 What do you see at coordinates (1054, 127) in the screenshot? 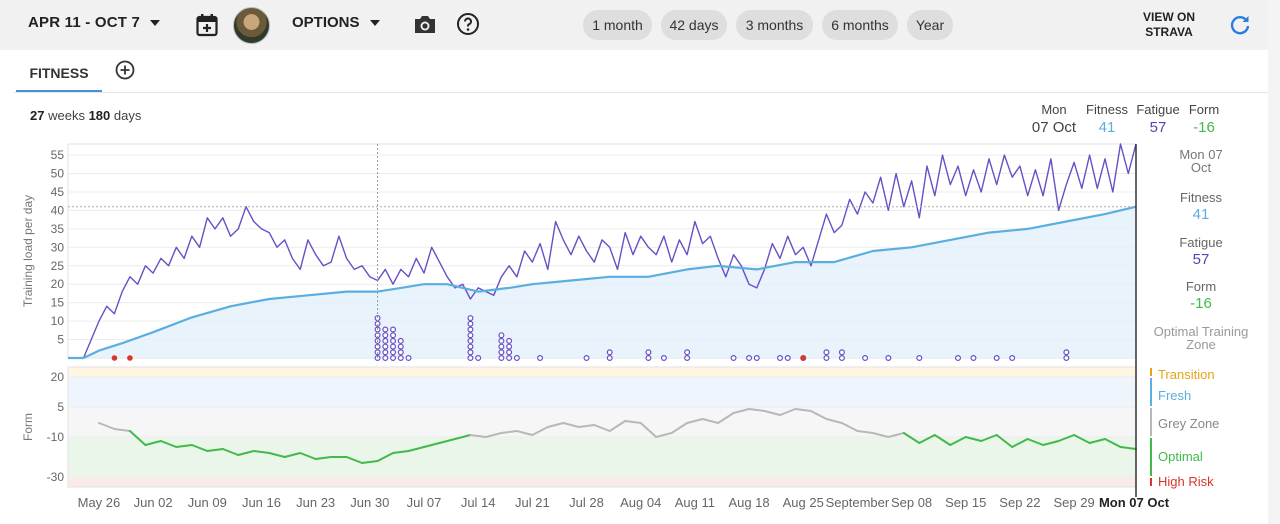
I see `header-date-value: 07 Oct` at bounding box center [1054, 127].